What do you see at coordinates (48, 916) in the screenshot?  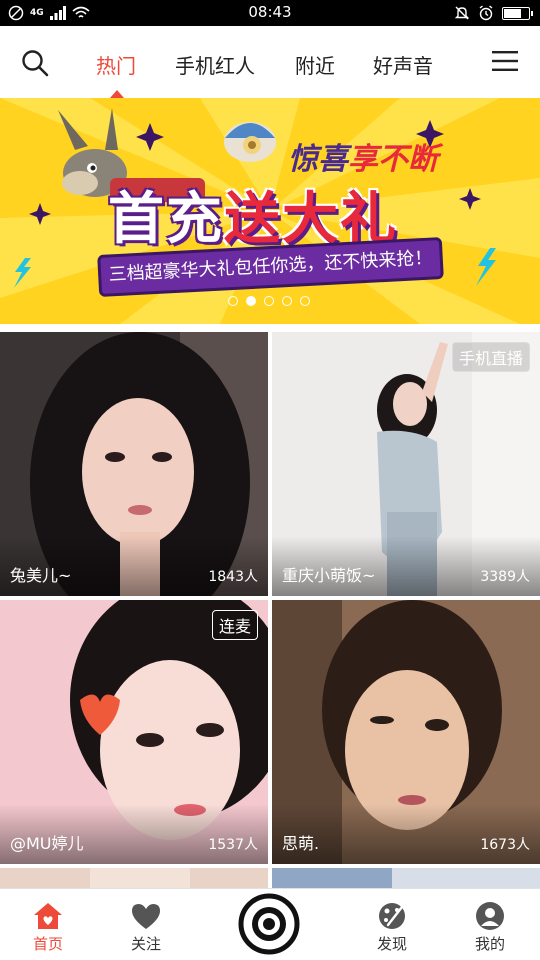 I see `home-icon` at bounding box center [48, 916].